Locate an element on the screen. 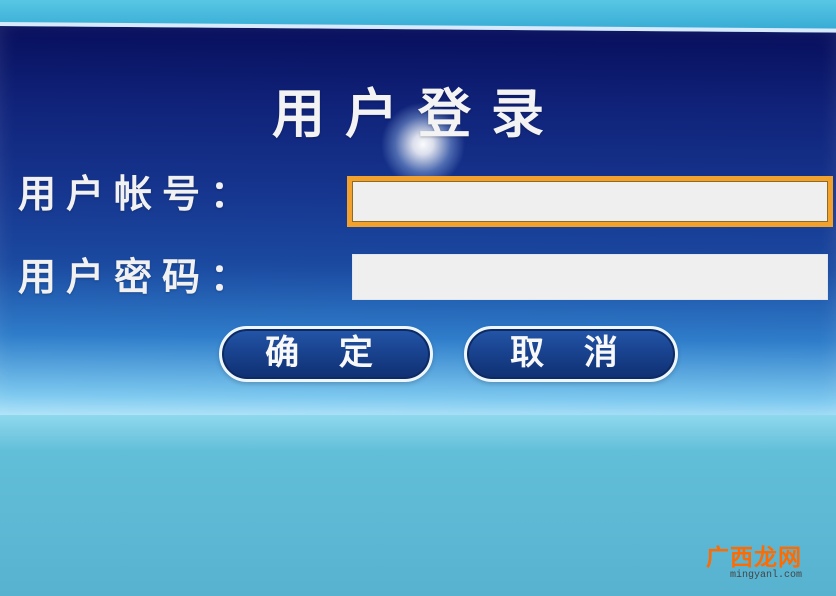 Image resolution: width=836 pixels, height=596 pixels. account-label: 用户帐号： is located at coordinates (138, 194).